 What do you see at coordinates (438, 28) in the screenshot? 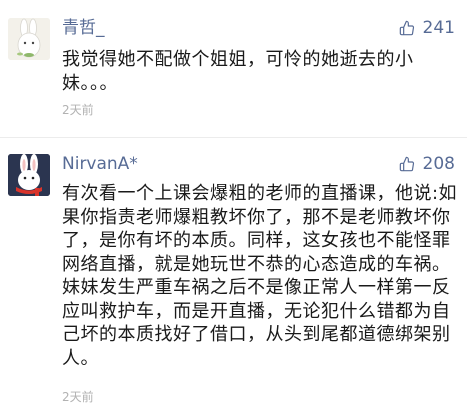
I see `like-count: 241` at bounding box center [438, 28].